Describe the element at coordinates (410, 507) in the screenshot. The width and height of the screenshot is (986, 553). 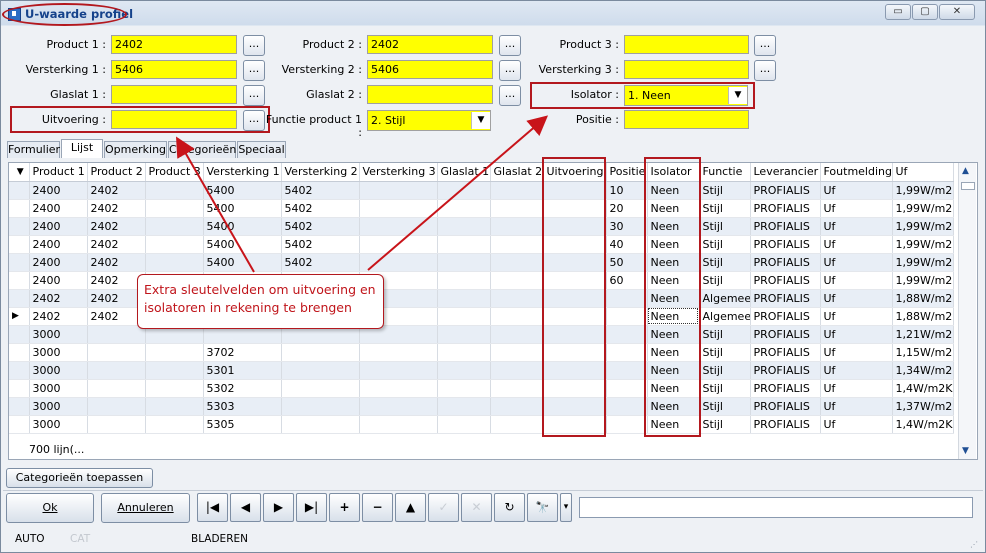
I see `edit-record-icon: ▲` at that location.